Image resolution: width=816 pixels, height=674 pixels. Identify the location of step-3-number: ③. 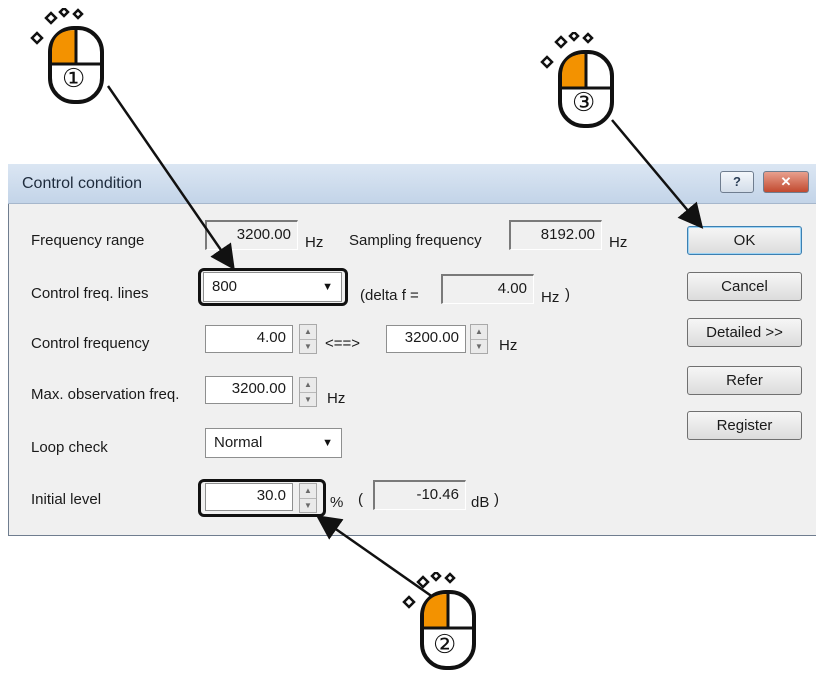
(584, 103).